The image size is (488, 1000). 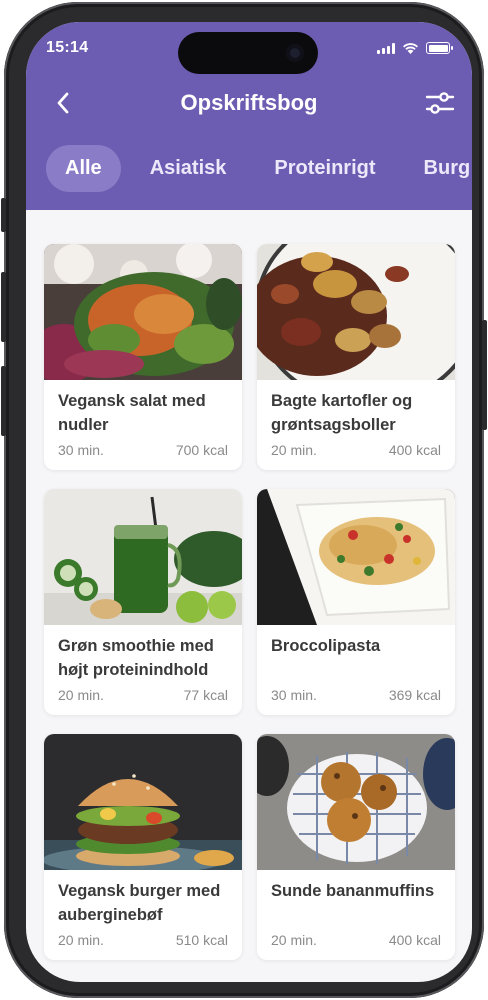 What do you see at coordinates (386, 48) in the screenshot?
I see `cellular-signal-icon` at bounding box center [386, 48].